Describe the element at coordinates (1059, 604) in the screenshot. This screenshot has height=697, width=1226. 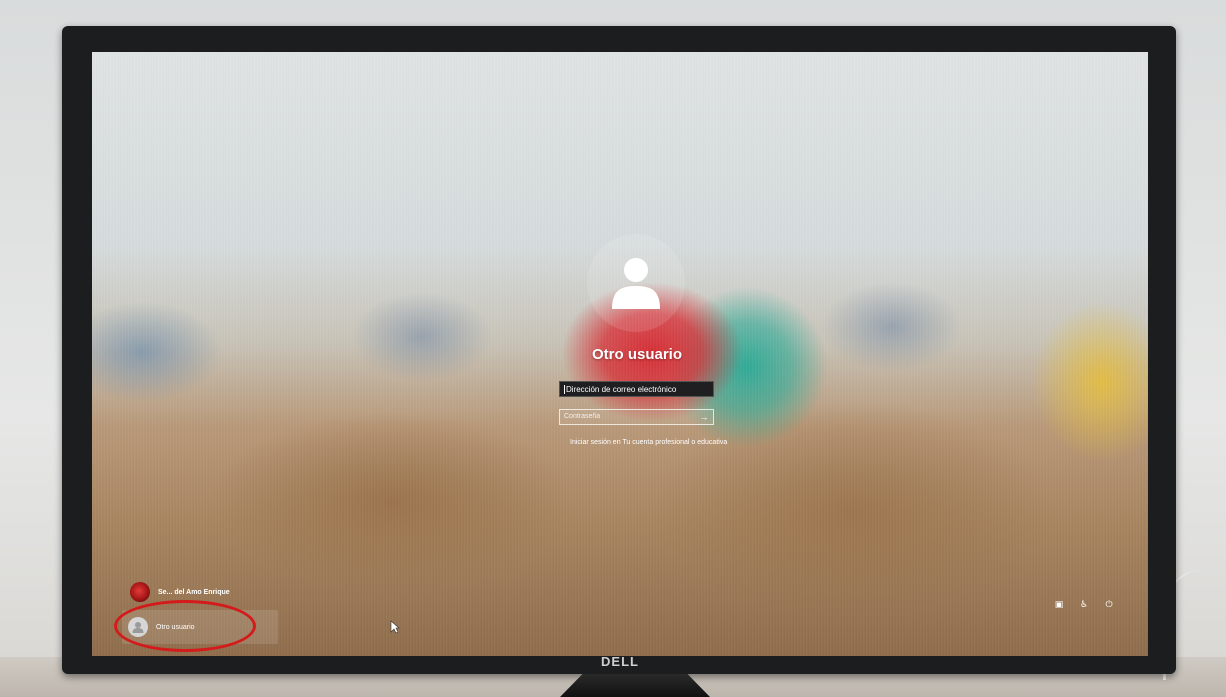
I see `network-icon: ▣` at that location.